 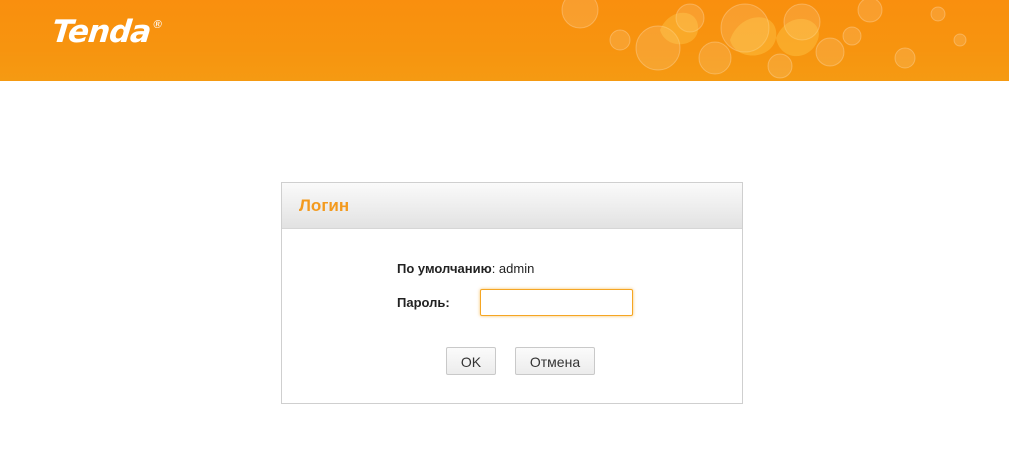 I want to click on default-credentials-row: По умолчанию: admin, so click(x=465, y=268).